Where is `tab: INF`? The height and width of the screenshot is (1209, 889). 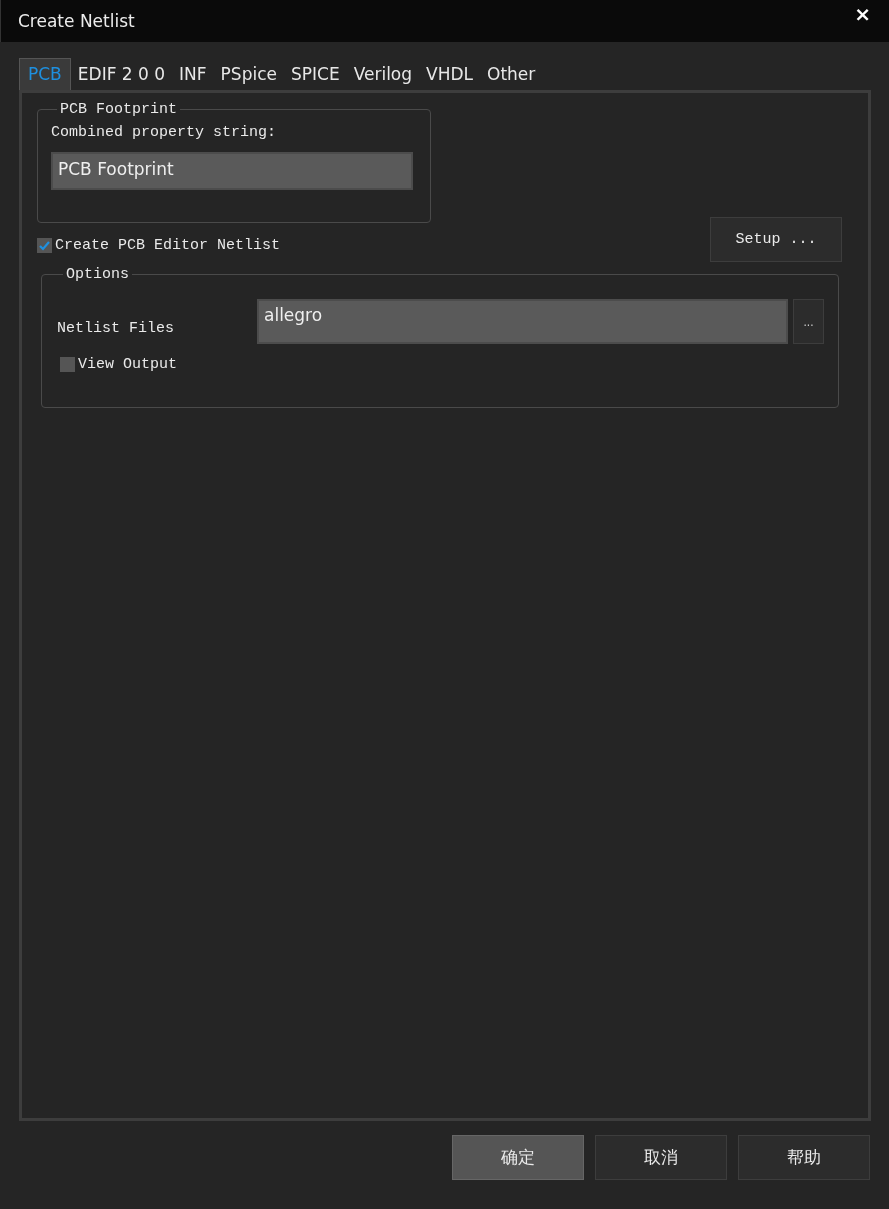
tab: INF is located at coordinates (193, 75).